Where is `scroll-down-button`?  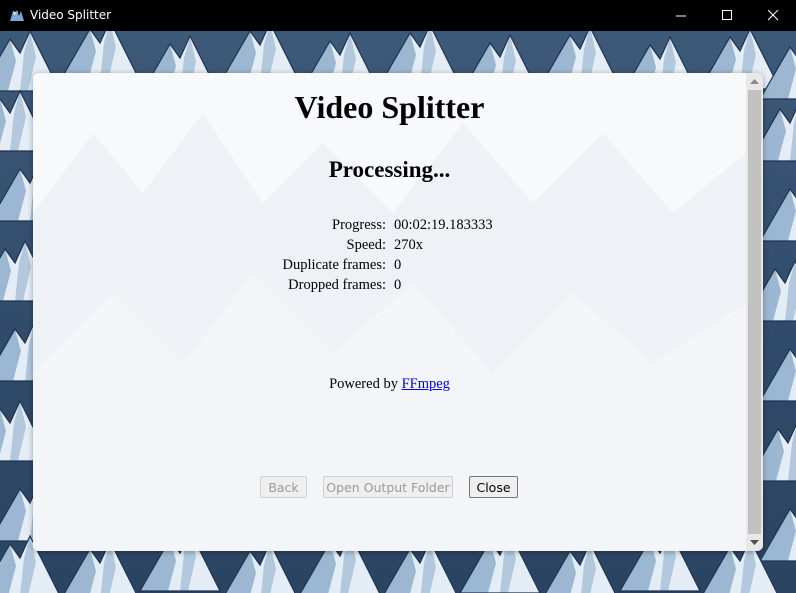 scroll-down-button is located at coordinates (754, 542).